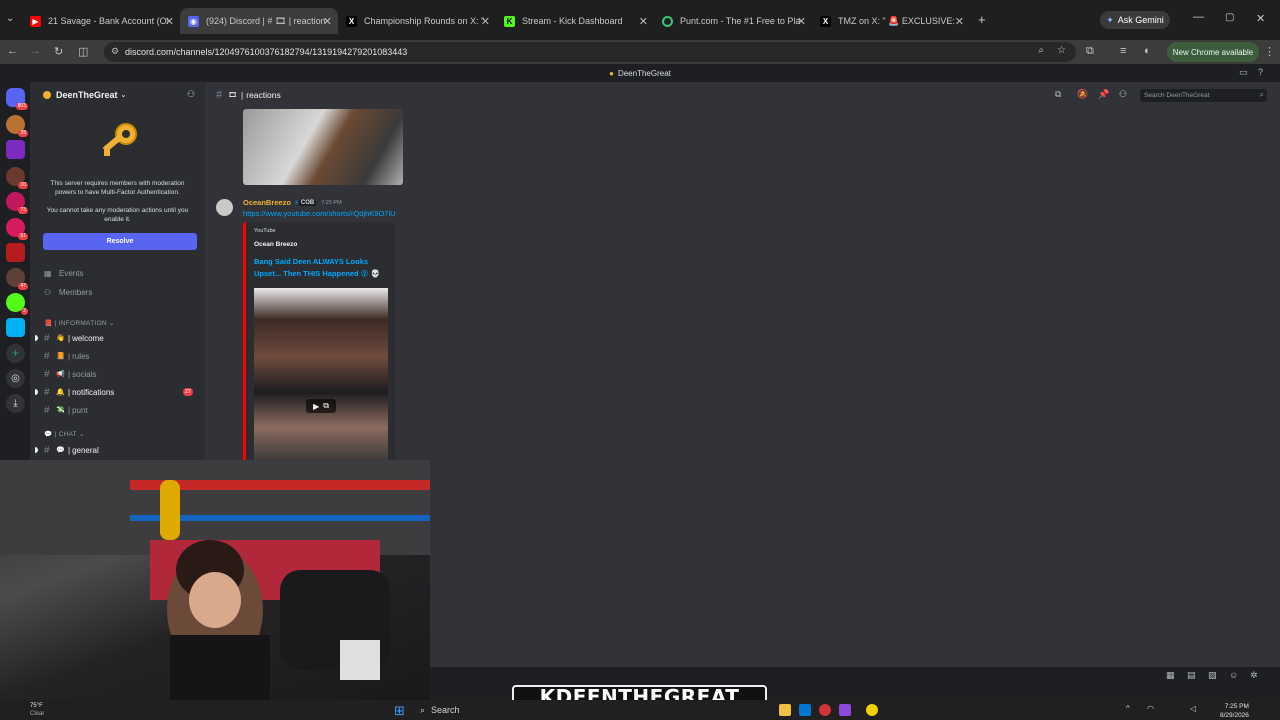  What do you see at coordinates (1090, 51) in the screenshot?
I see `extensions-icon: ⧉` at bounding box center [1090, 51].